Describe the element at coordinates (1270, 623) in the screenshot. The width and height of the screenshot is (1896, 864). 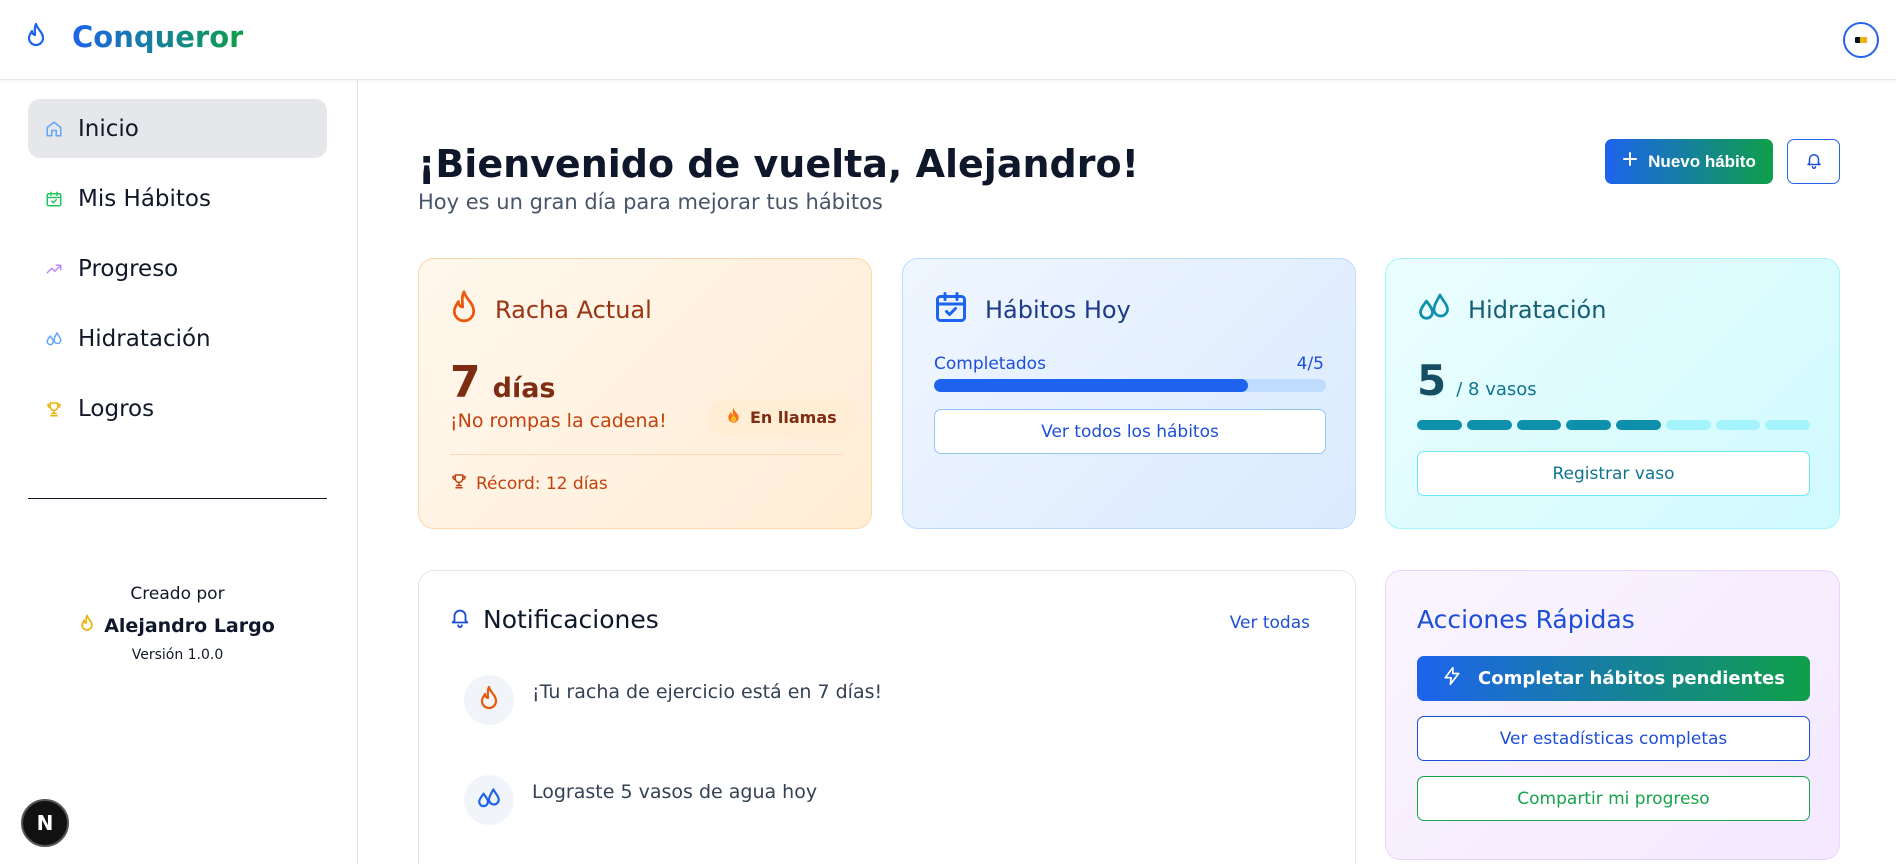
I see `see-all-link: Ver todas` at that location.